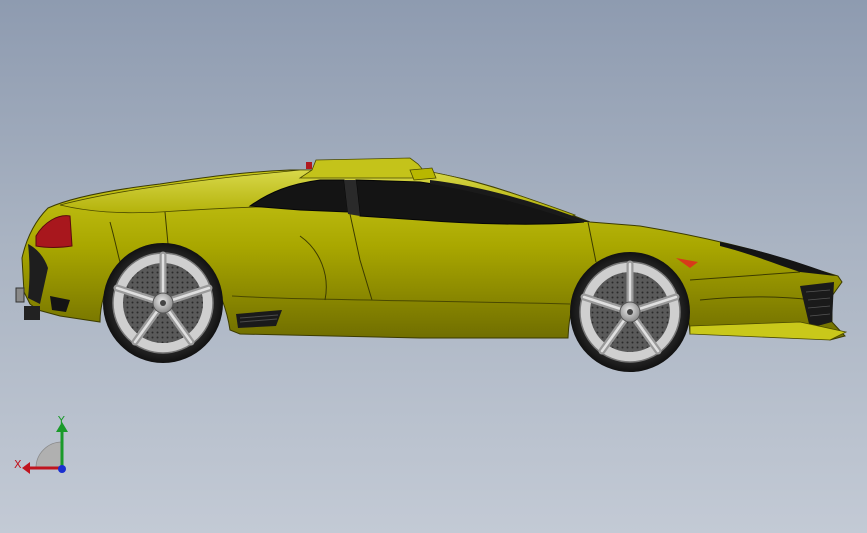  I want to click on reference-triad: Y X, so click(41, 444).